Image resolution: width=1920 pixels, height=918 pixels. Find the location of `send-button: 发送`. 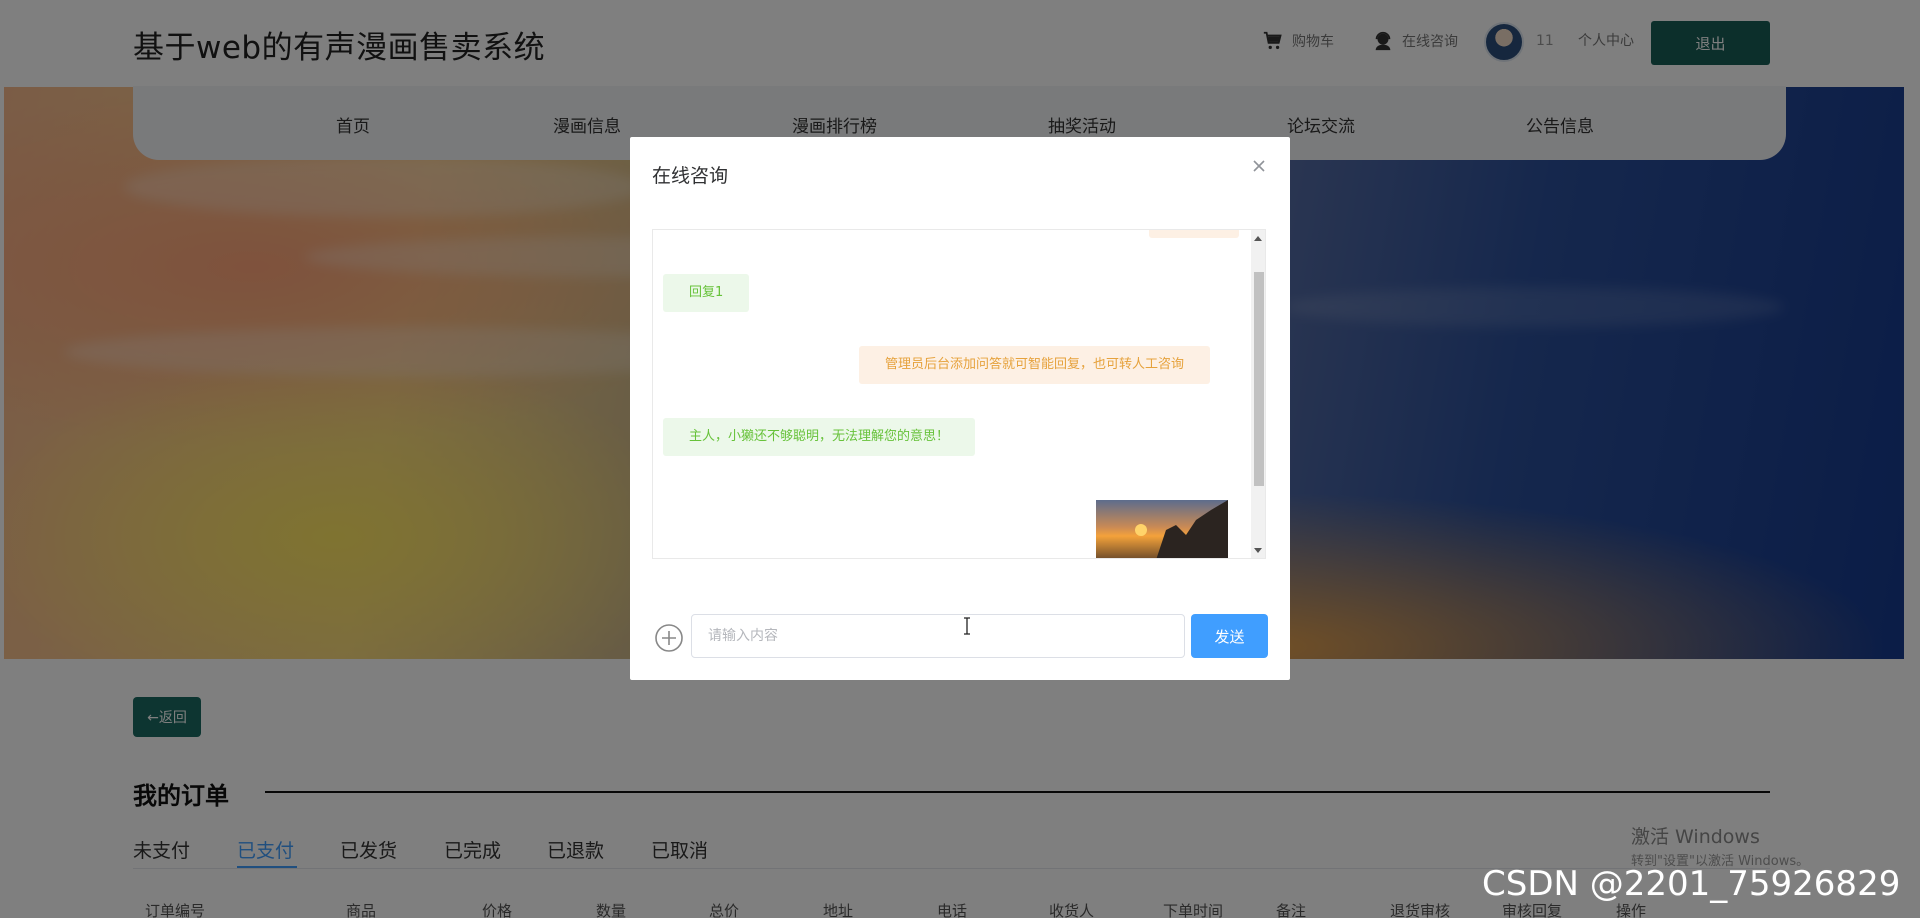

send-button: 发送 is located at coordinates (1229, 636).